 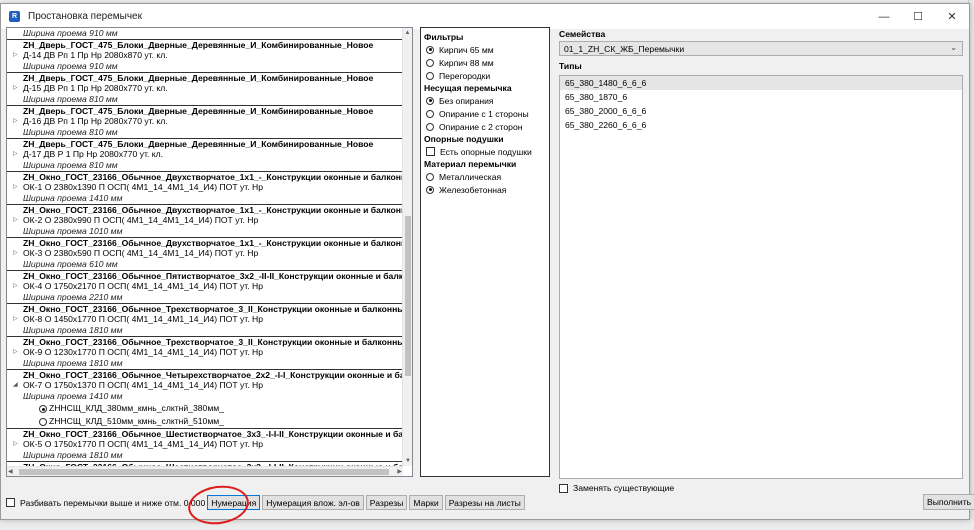 I want to click on type-list-item: 65_380_2000_6_6_6, so click(x=761, y=111).